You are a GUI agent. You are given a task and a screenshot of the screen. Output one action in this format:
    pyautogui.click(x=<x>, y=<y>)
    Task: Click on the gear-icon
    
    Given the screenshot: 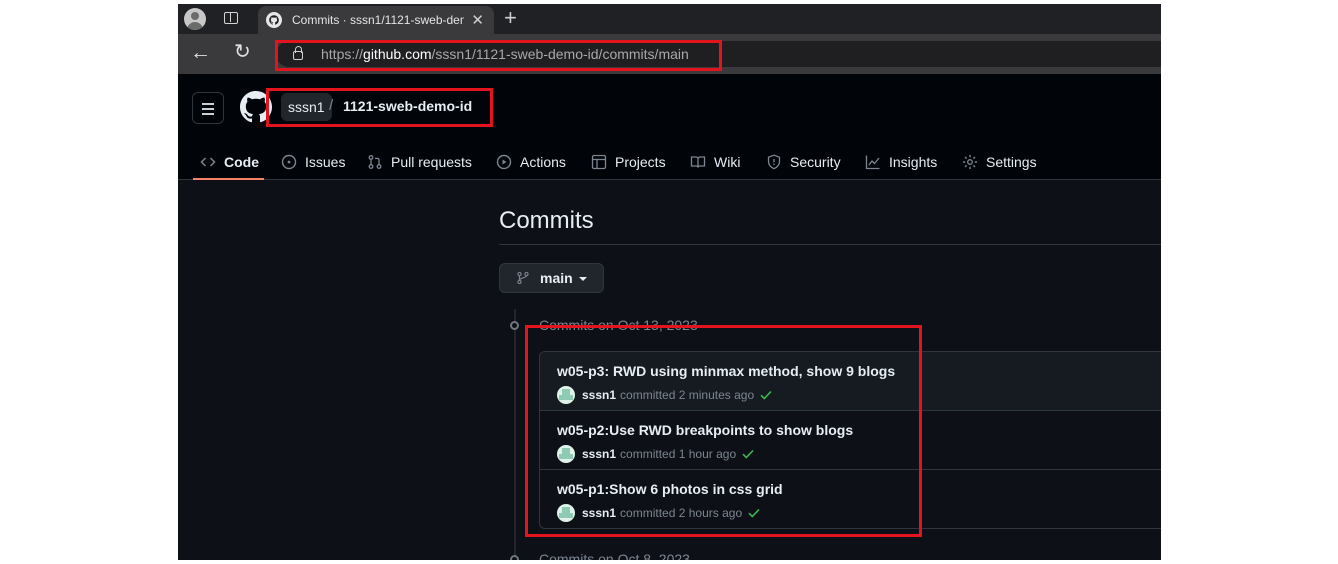 What is the action you would take?
    pyautogui.click(x=970, y=162)
    